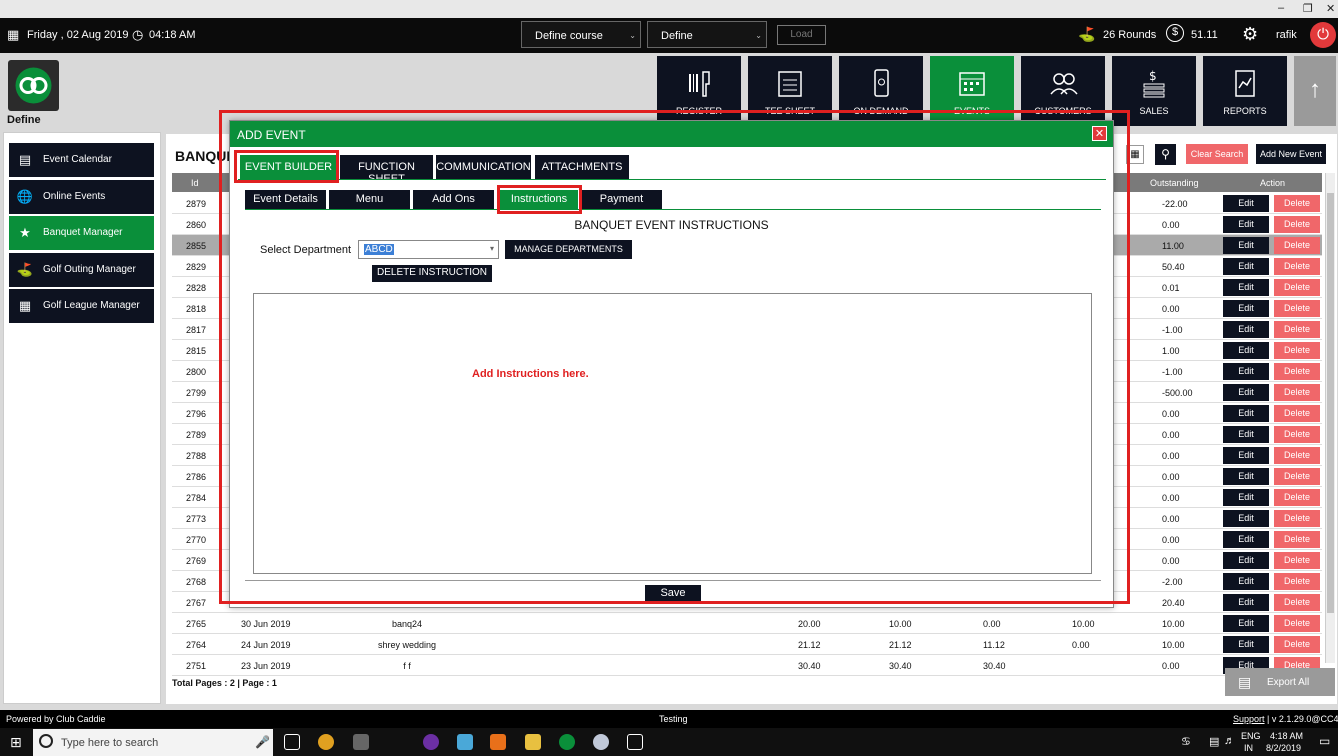 The width and height of the screenshot is (1338, 756). What do you see at coordinates (1229, 741) in the screenshot?
I see `volume-icon: ♬` at bounding box center [1229, 741].